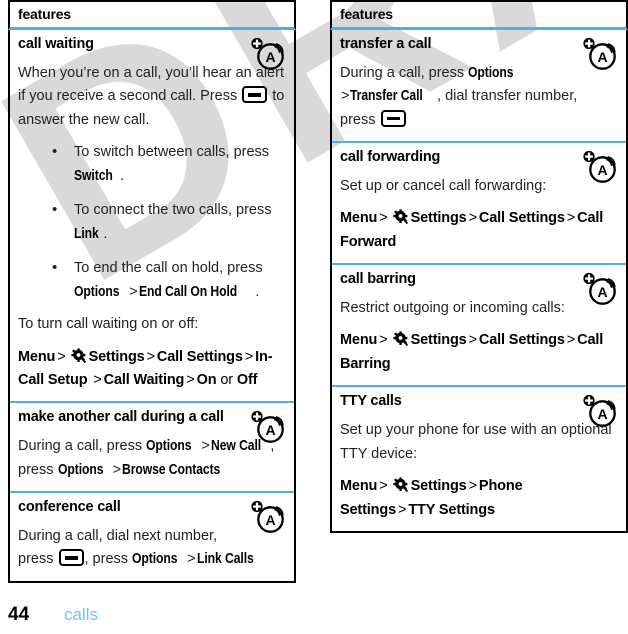 The height and width of the screenshot is (634, 628). I want to click on paragraph: To turn call waiting on or off:, so click(108, 324).